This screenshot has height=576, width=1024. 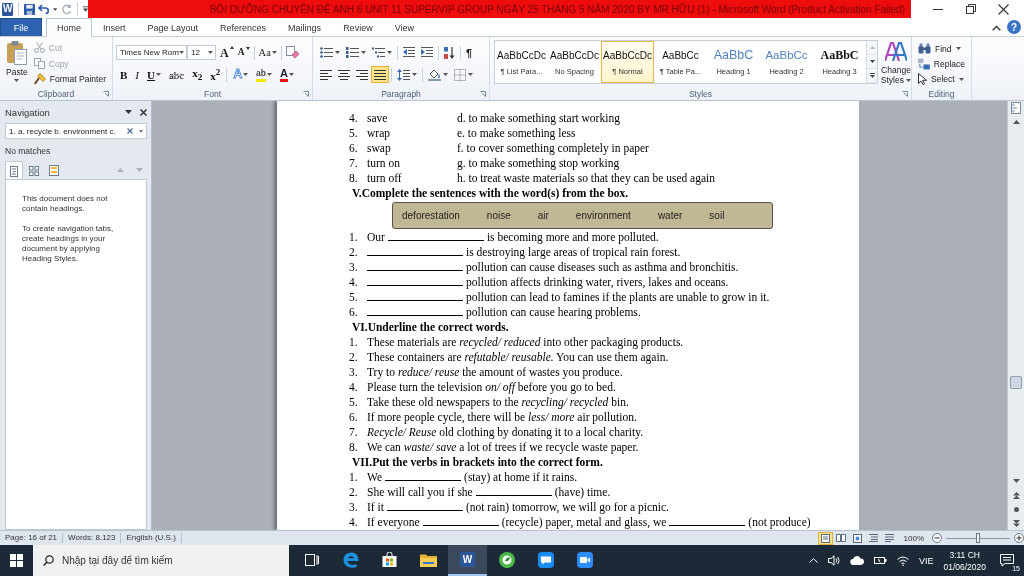 What do you see at coordinates (404, 27) in the screenshot?
I see `ribbon-tab: View` at bounding box center [404, 27].